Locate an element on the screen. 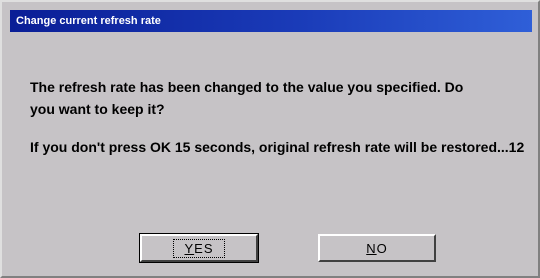 This screenshot has width=540, height=278. yes-button: YES is located at coordinates (199, 248).